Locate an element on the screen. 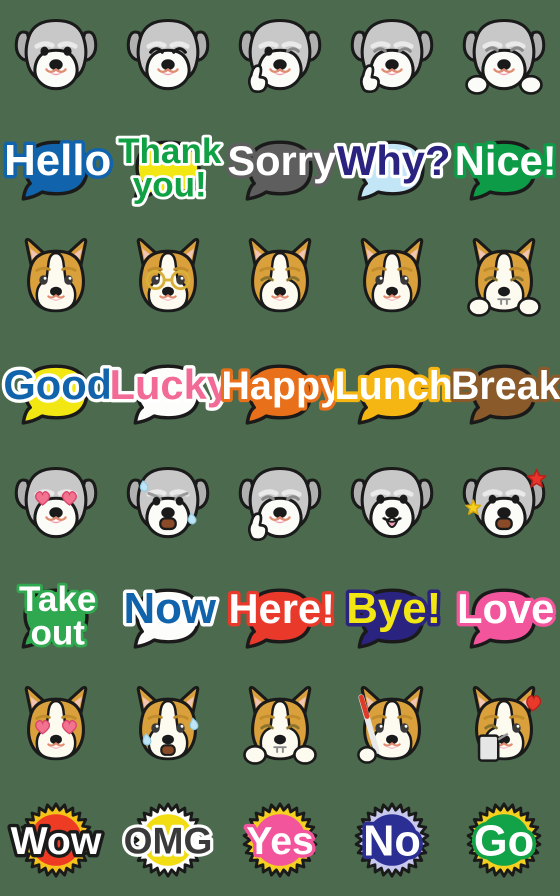  bubble-take-out: Take out is located at coordinates (56, 616).